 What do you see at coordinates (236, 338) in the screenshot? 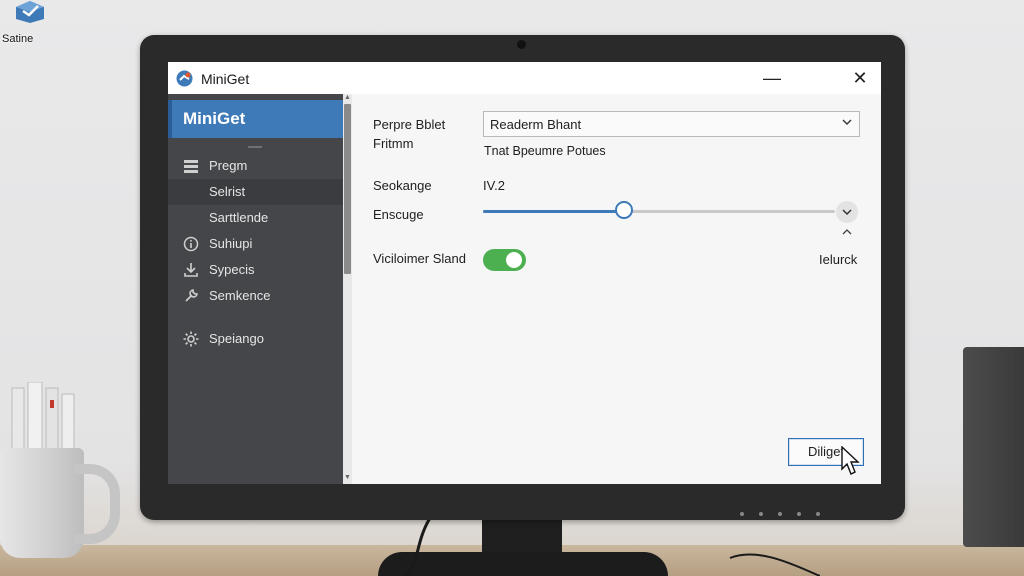
I see `sidebar-item-label: Speiango` at bounding box center [236, 338].